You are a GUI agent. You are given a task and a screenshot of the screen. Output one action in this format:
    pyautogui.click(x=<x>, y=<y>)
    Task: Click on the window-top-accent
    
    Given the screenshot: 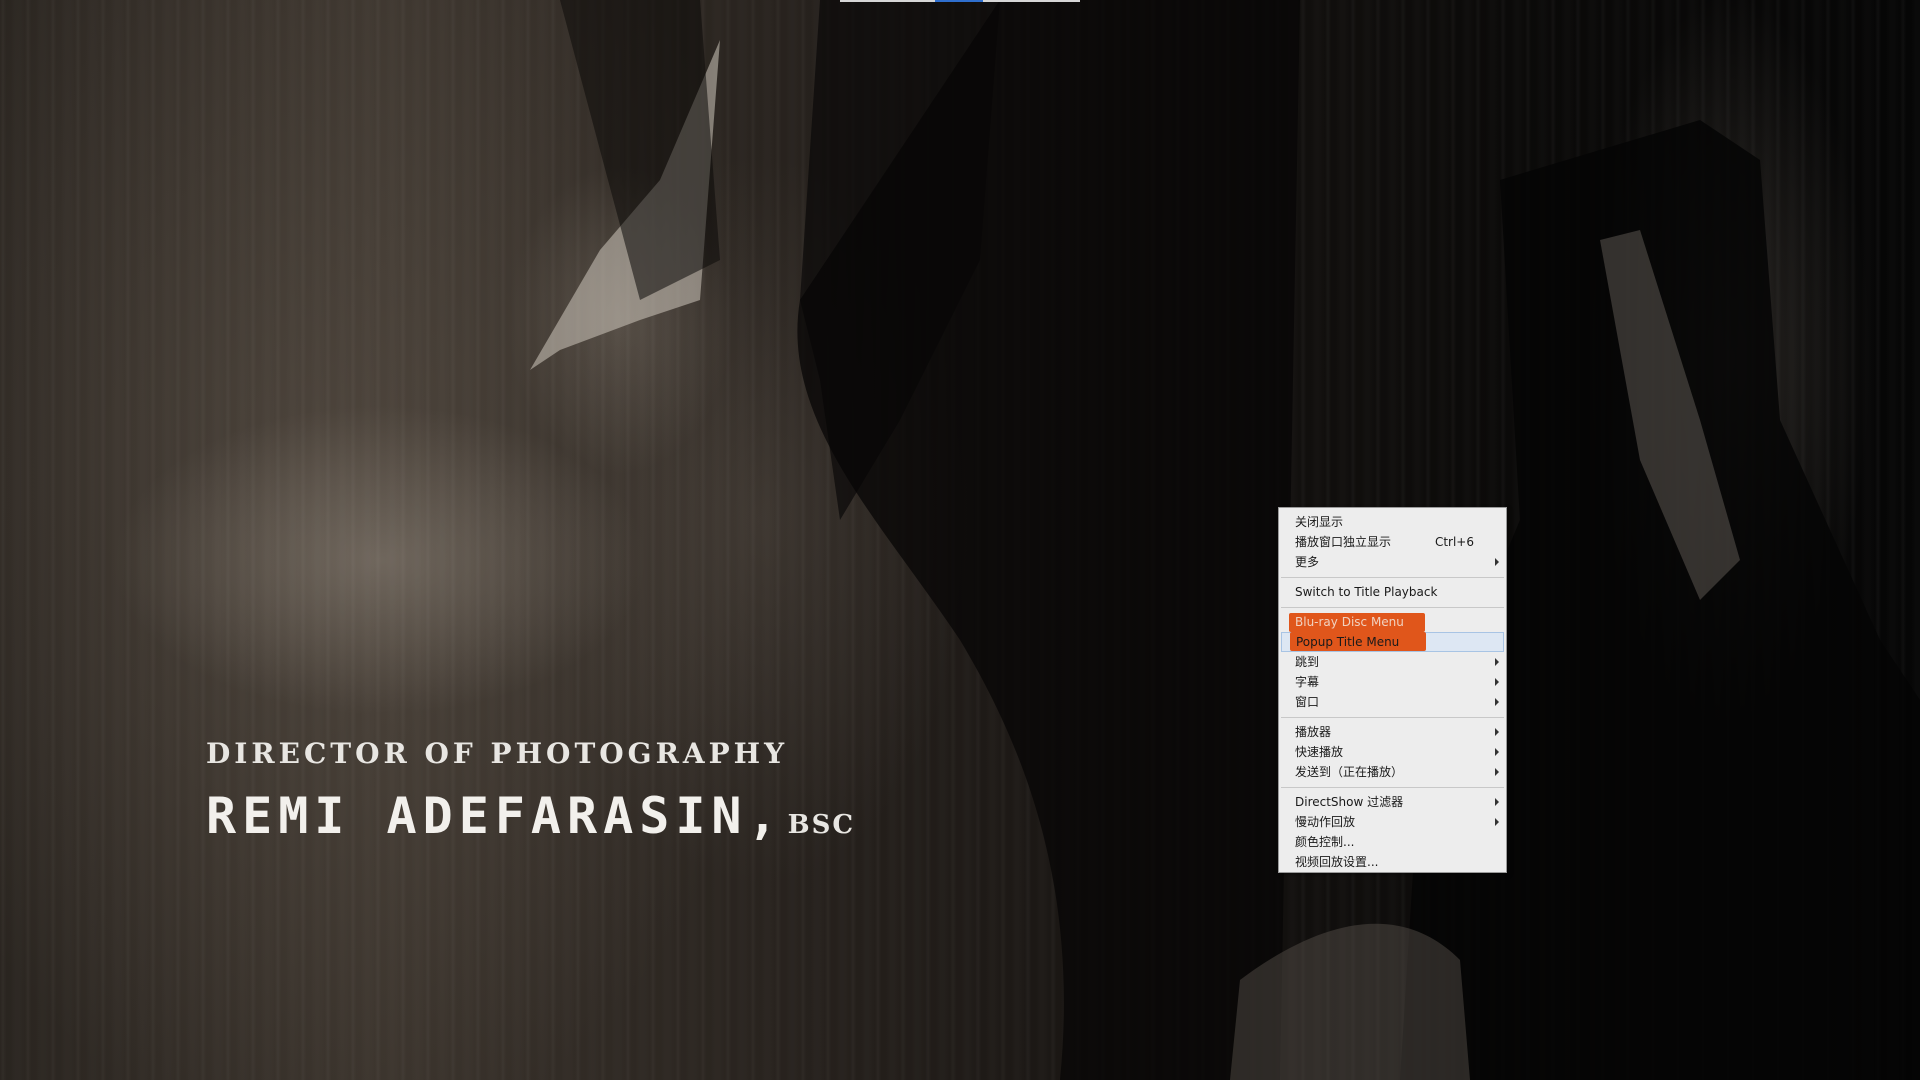 What is the action you would take?
    pyautogui.click(x=959, y=1)
    